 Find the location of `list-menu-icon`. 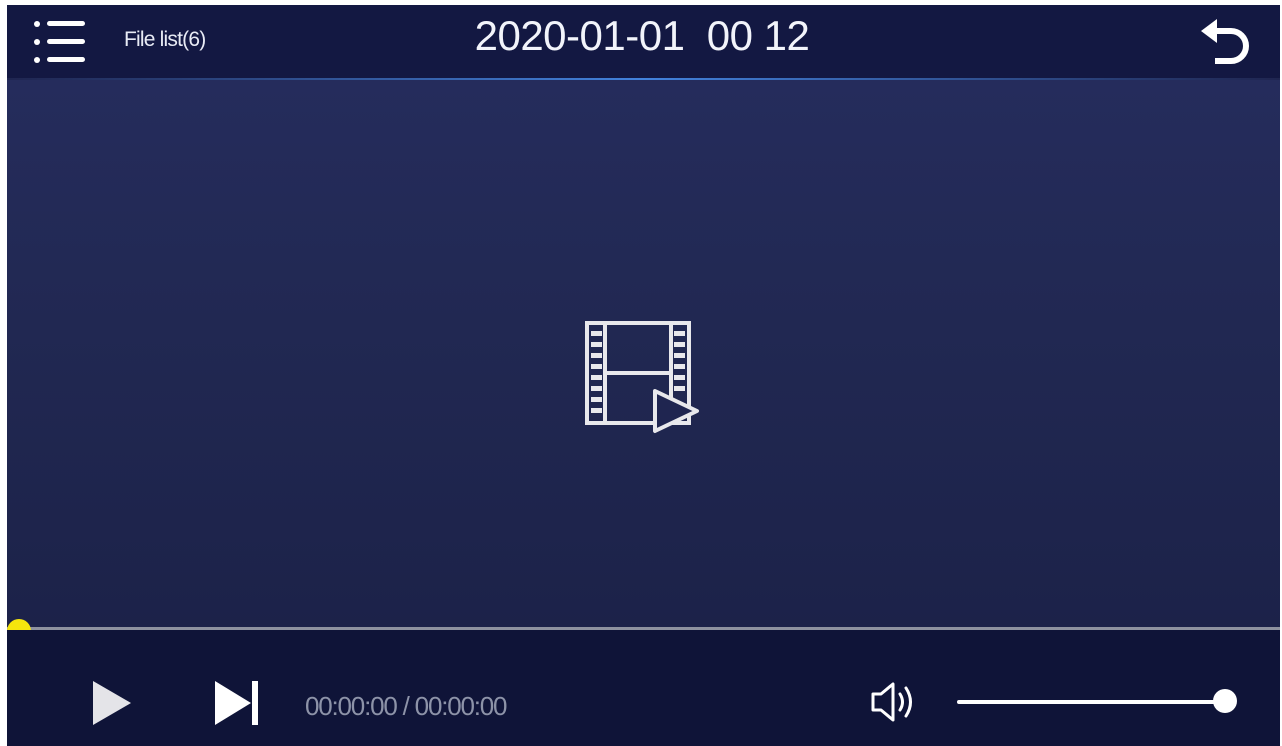

list-menu-icon is located at coordinates (59, 42).